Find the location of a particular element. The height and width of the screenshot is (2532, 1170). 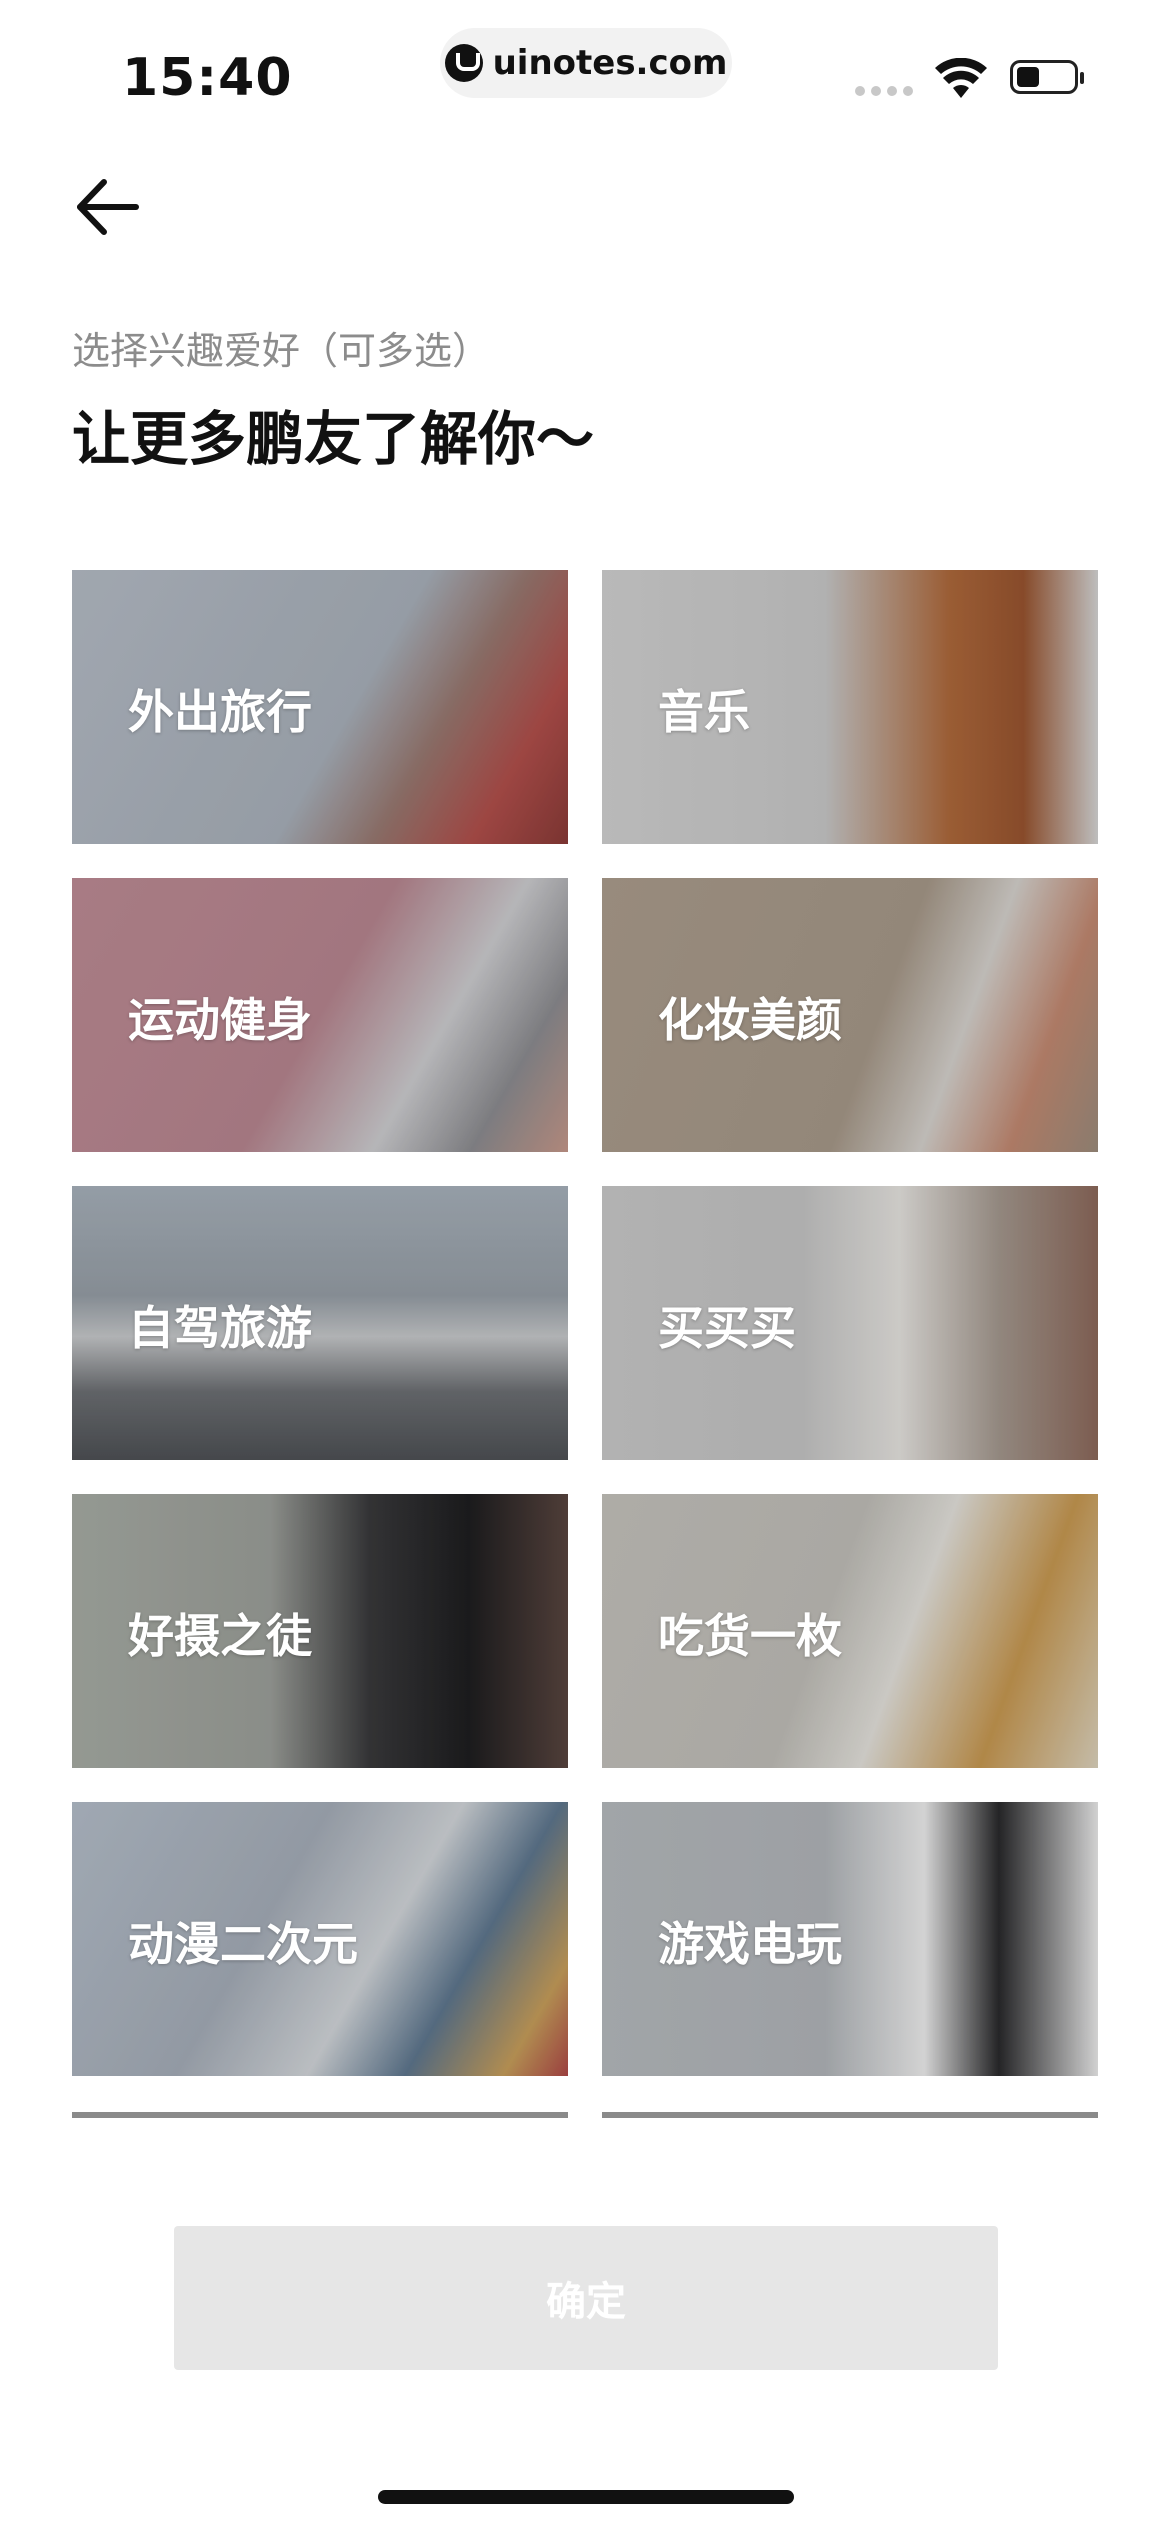

interest-card-label: 化妆美颜 is located at coordinates (750, 1020).